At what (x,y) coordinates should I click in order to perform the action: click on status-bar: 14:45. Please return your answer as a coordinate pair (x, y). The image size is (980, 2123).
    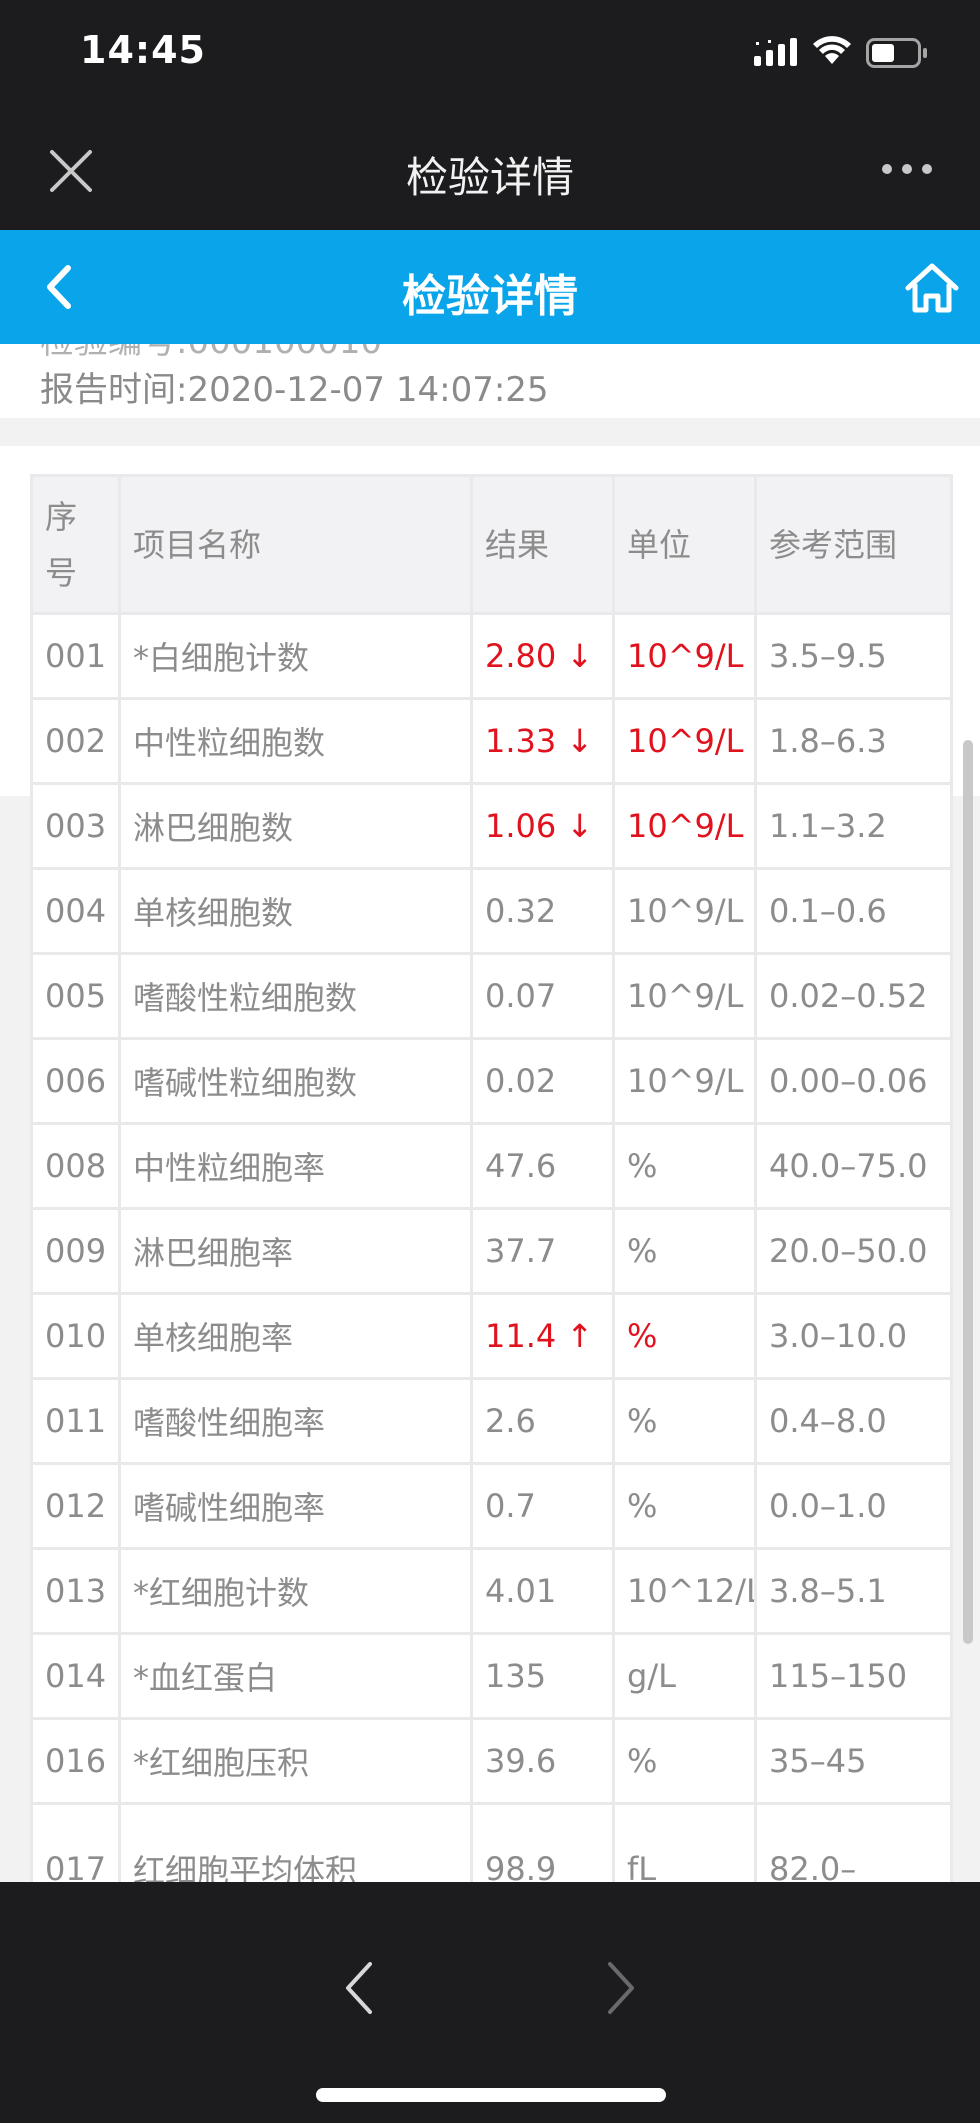
    Looking at the image, I should click on (490, 53).